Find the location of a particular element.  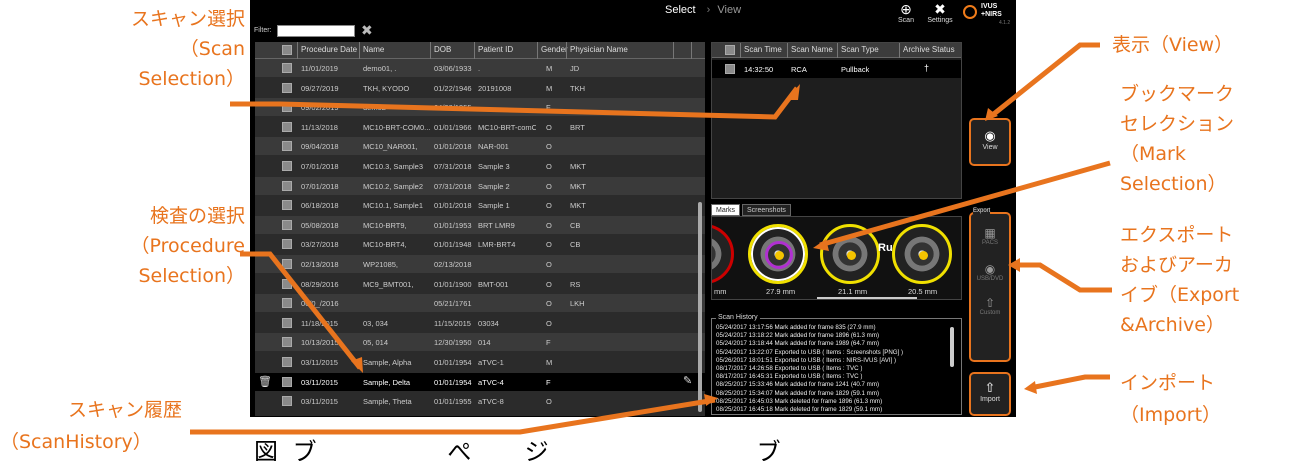

table-cell: 11/13/2018 is located at coordinates (319, 127).